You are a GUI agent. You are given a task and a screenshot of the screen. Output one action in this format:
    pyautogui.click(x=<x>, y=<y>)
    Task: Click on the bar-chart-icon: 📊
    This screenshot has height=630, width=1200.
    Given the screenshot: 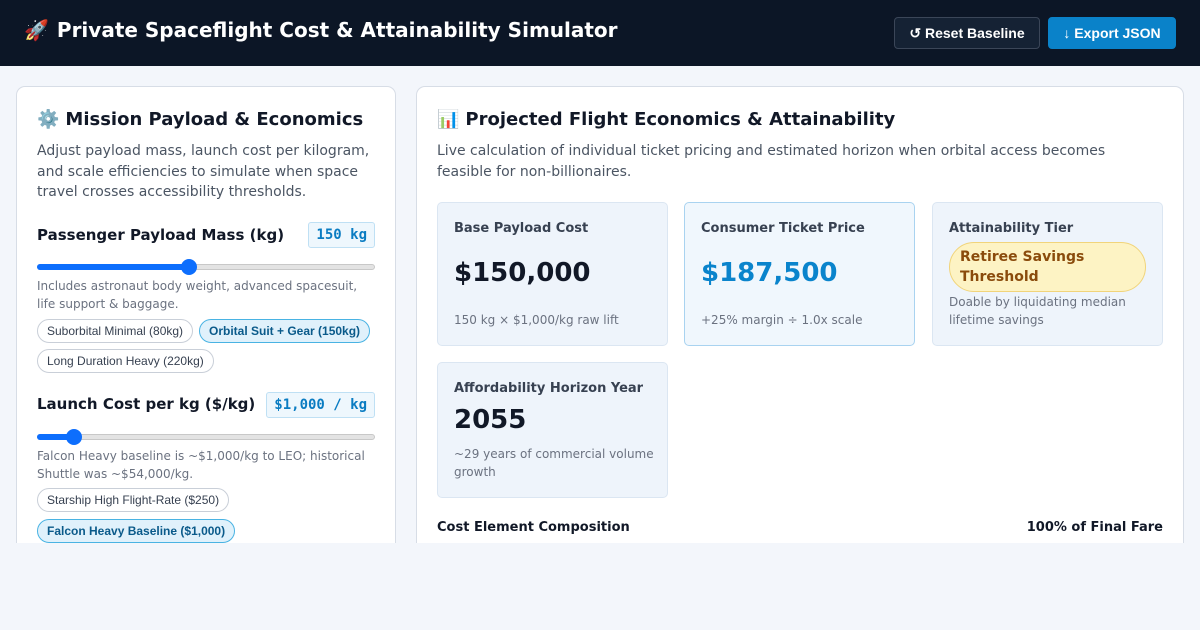 What is the action you would take?
    pyautogui.click(x=448, y=119)
    